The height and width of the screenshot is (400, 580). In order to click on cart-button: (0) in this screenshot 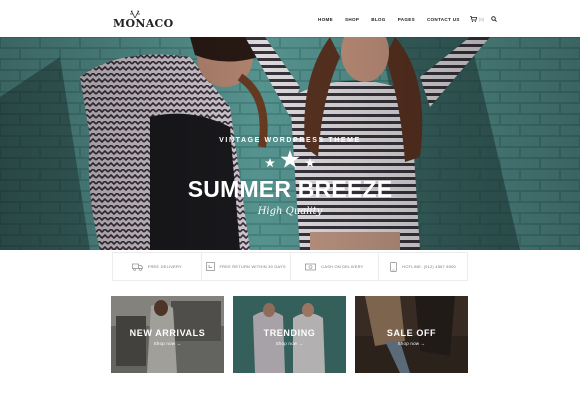, I will do `click(477, 19)`.